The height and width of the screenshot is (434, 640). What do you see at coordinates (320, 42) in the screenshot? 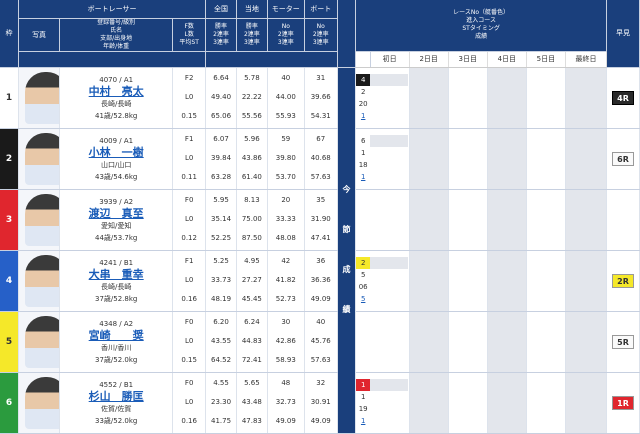
I see `r3-label: 3連率` at bounding box center [320, 42].